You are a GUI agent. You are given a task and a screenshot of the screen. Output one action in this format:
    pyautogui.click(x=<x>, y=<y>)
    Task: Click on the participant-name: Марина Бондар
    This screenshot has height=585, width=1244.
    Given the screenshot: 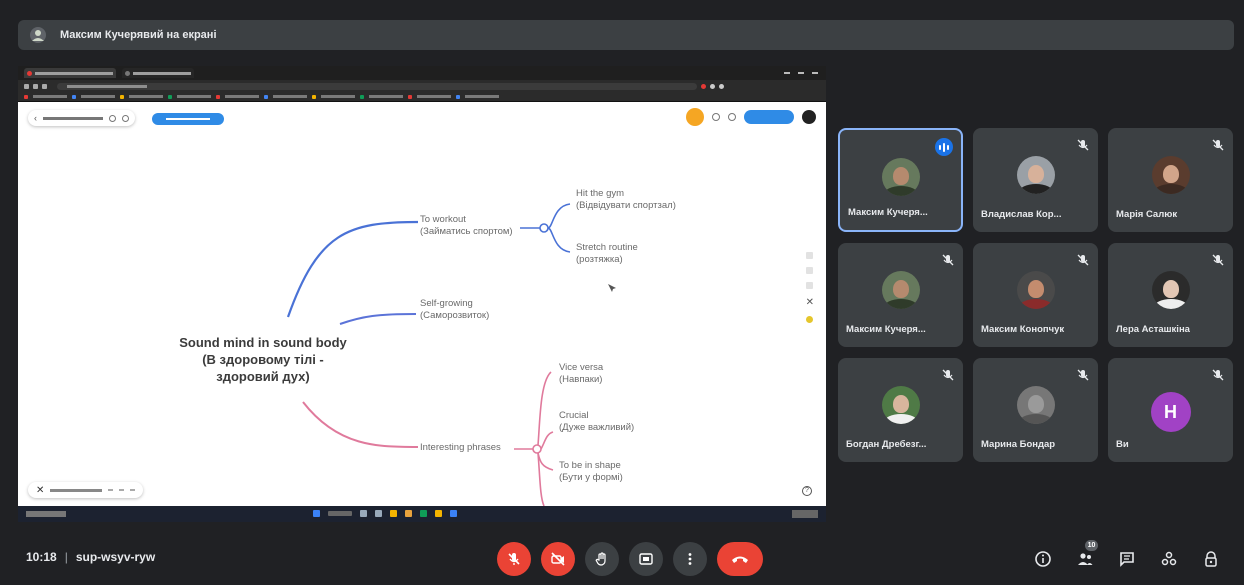 What is the action you would take?
    pyautogui.click(x=1018, y=444)
    